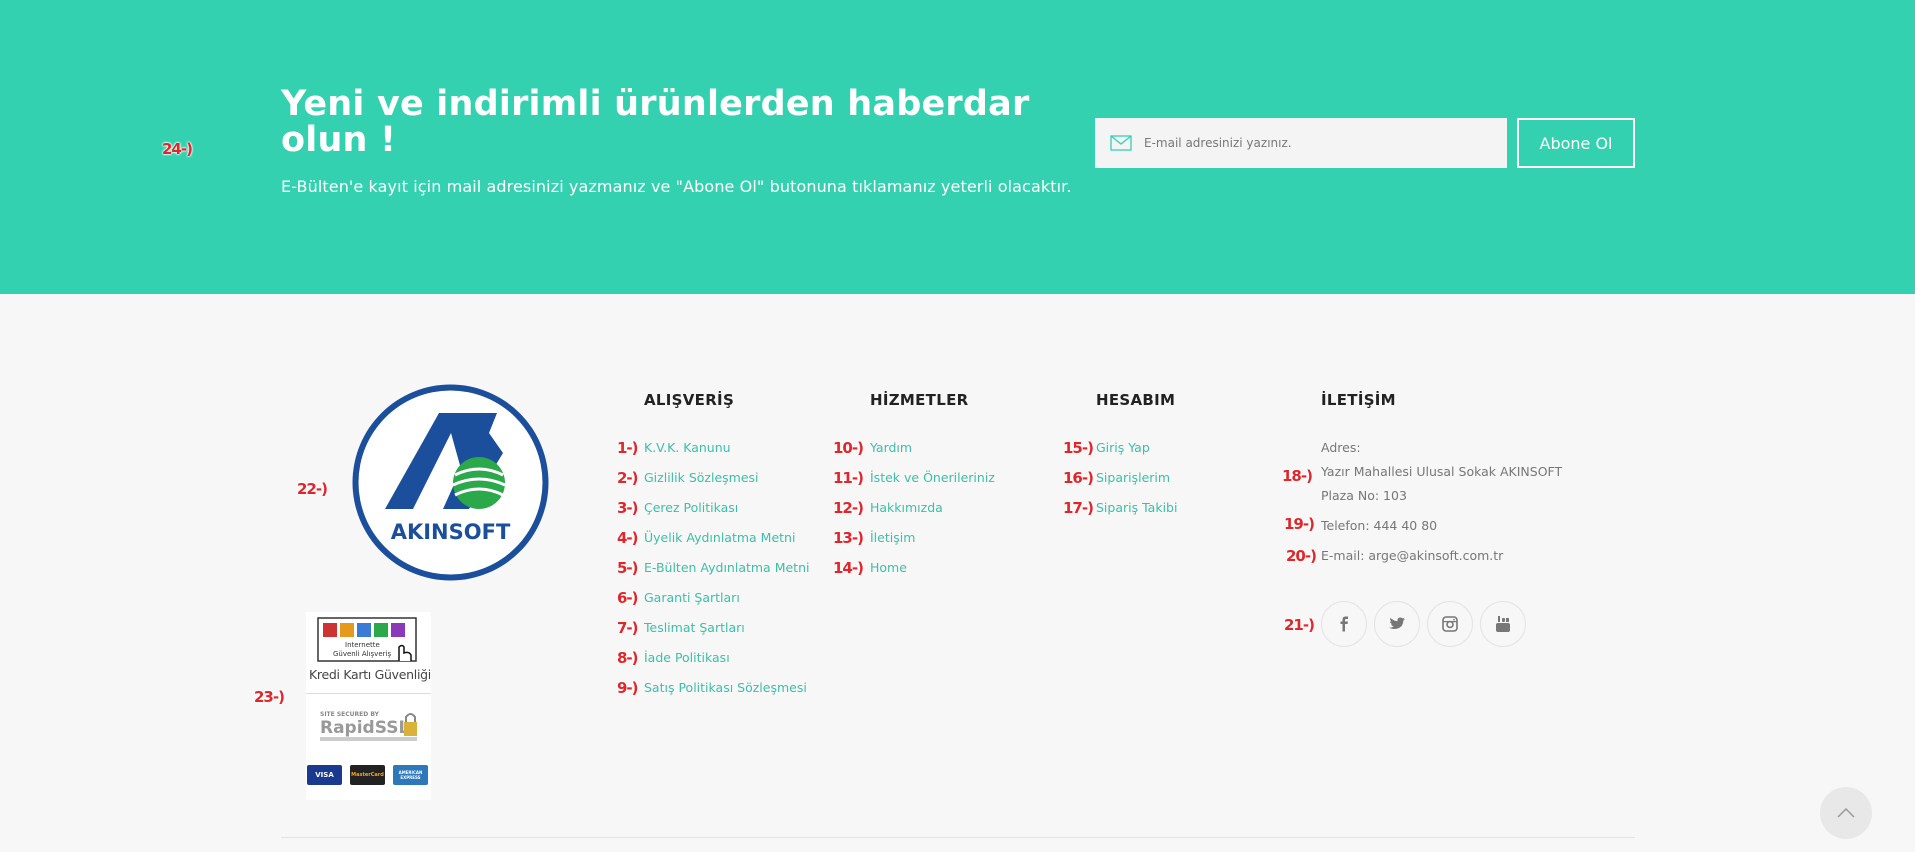 The height and width of the screenshot is (852, 1915). Describe the element at coordinates (1301, 556) in the screenshot. I see `annotation-marker: 20-)` at that location.